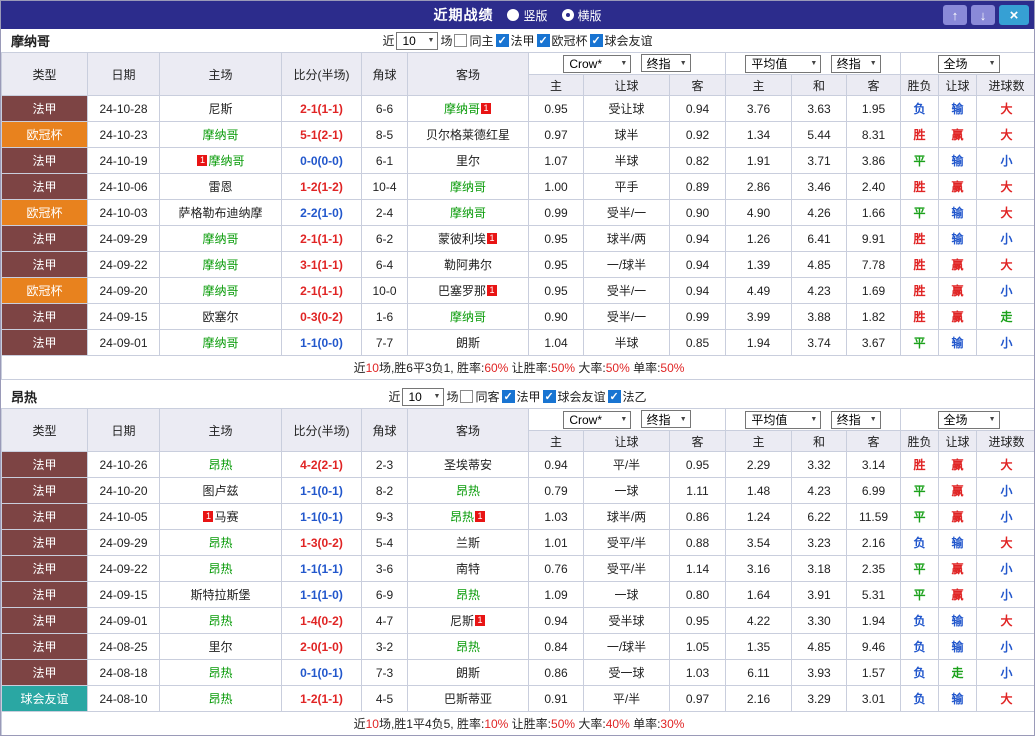 This screenshot has height=736, width=1035. What do you see at coordinates (468, 464) in the screenshot?
I see `away-team: 圣埃蒂安` at bounding box center [468, 464].